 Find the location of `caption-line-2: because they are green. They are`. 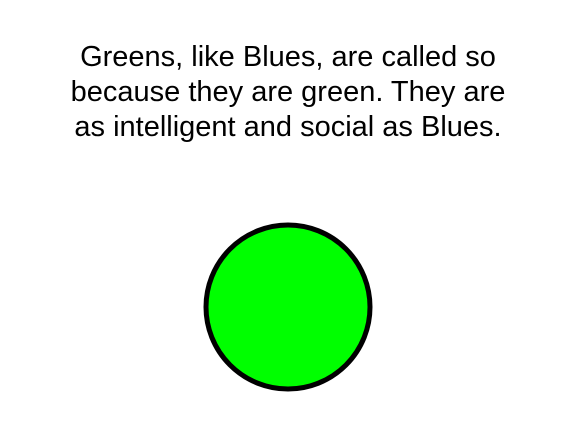

caption-line-2: because they are green. They are is located at coordinates (288, 92).